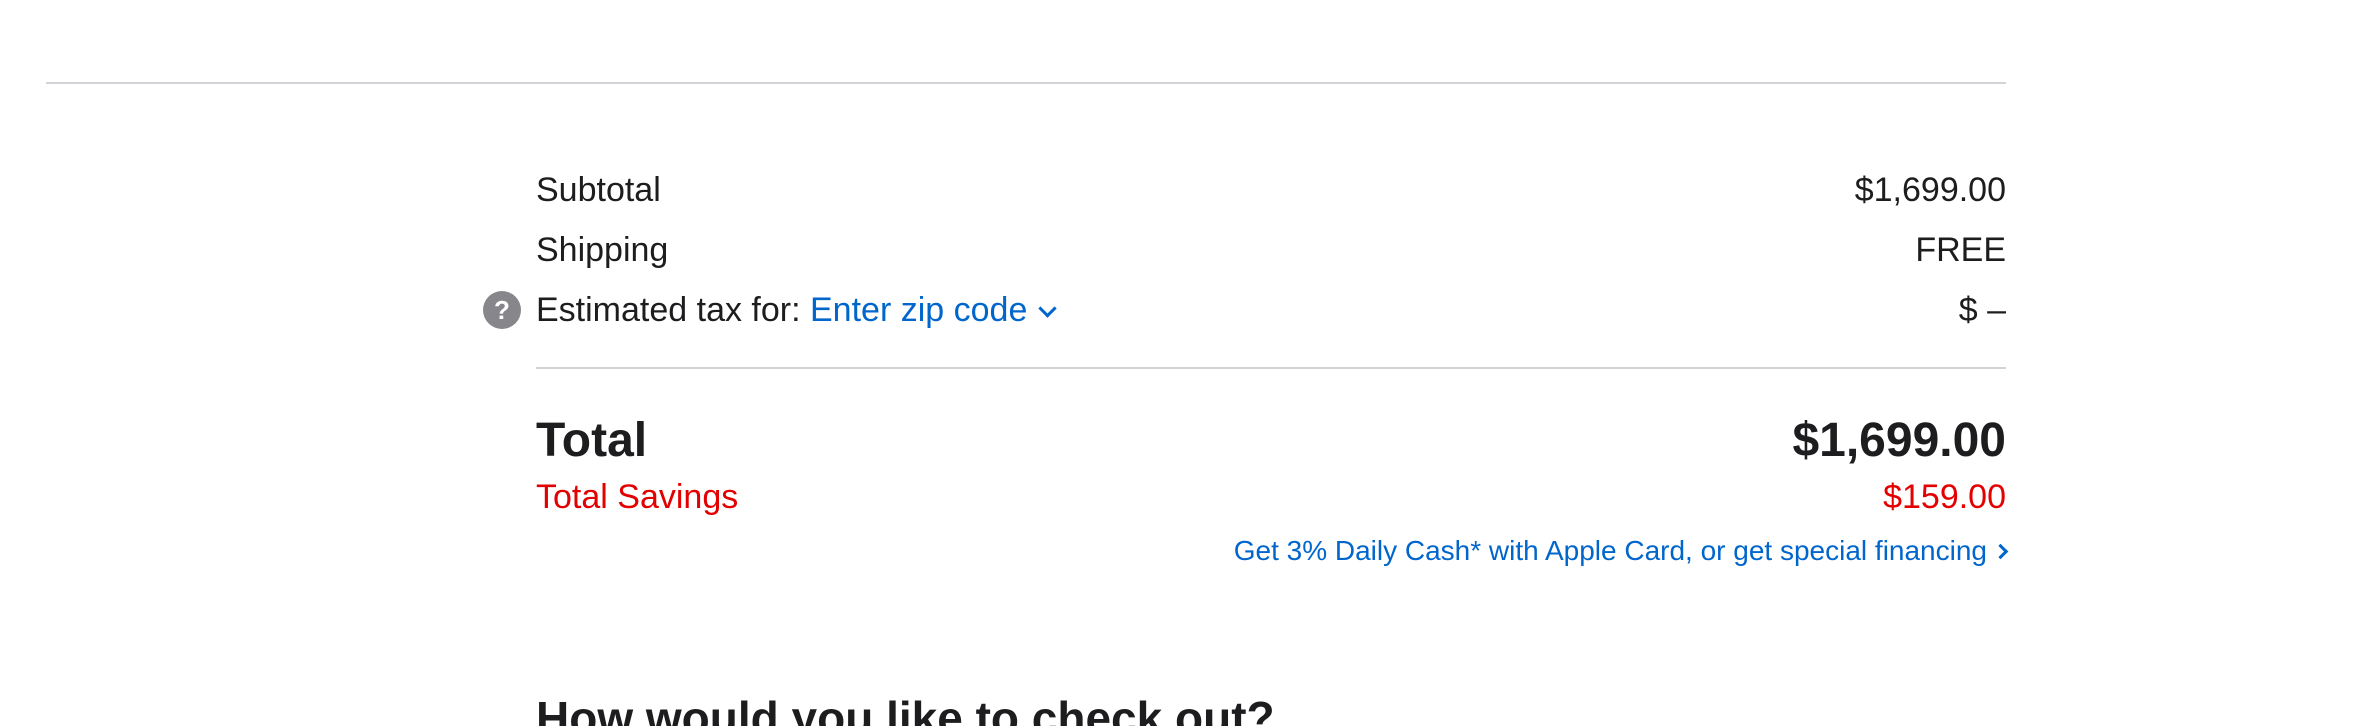 This screenshot has width=2358, height=726. I want to click on shipping-value: FREE, so click(1960, 250).